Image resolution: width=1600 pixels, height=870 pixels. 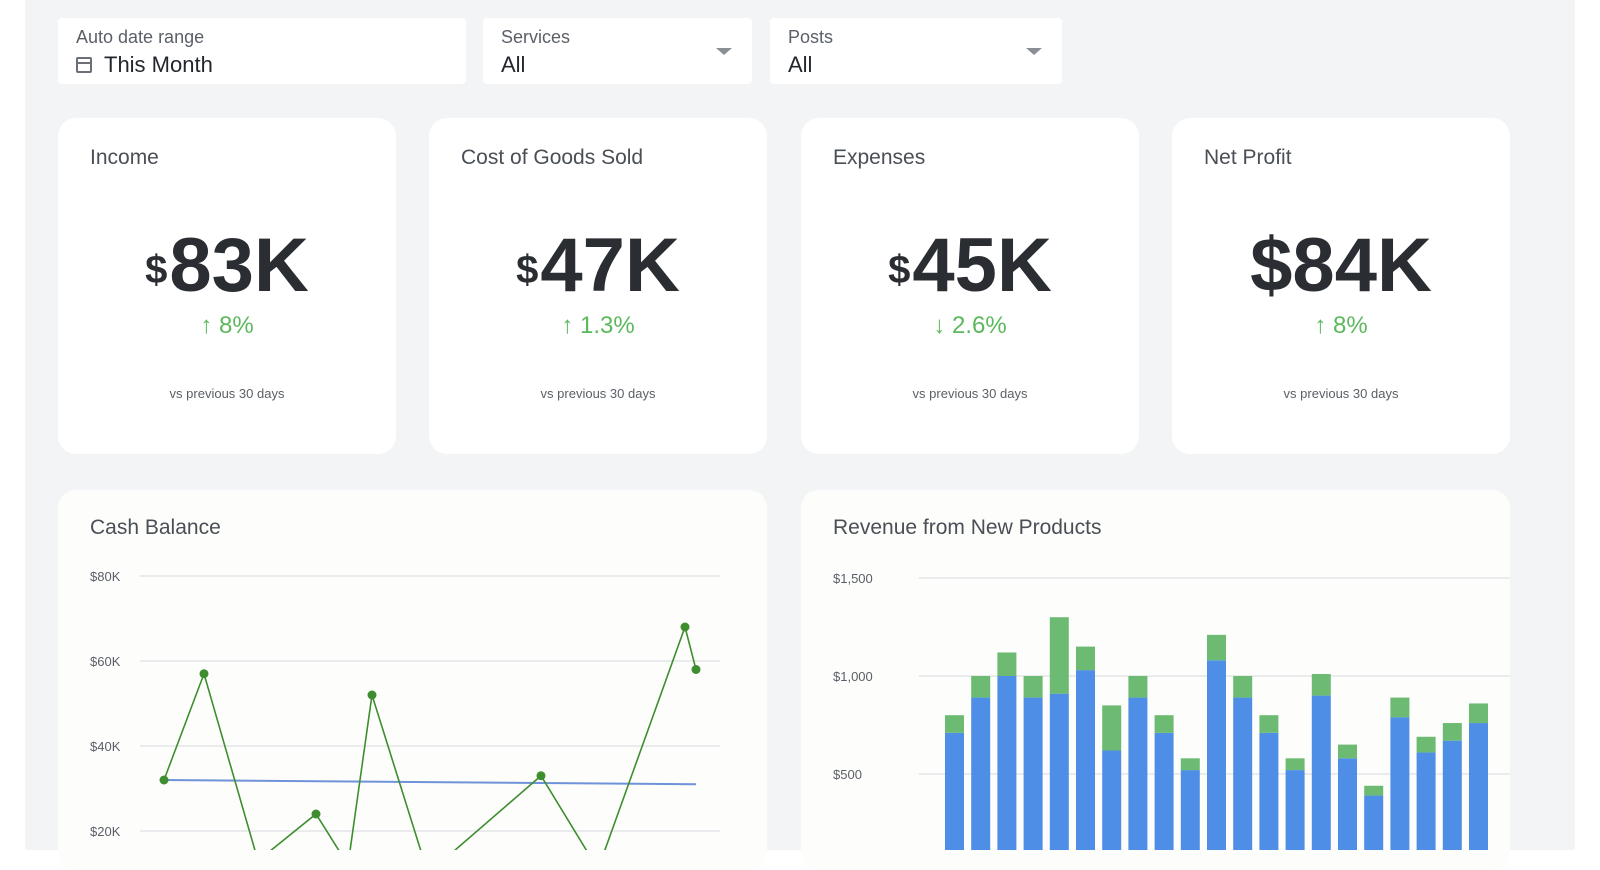 I want to click on kpi-card-net-profit: Net Profit $84K ↑ 8% vs previous 30 days, so click(x=1341, y=286).